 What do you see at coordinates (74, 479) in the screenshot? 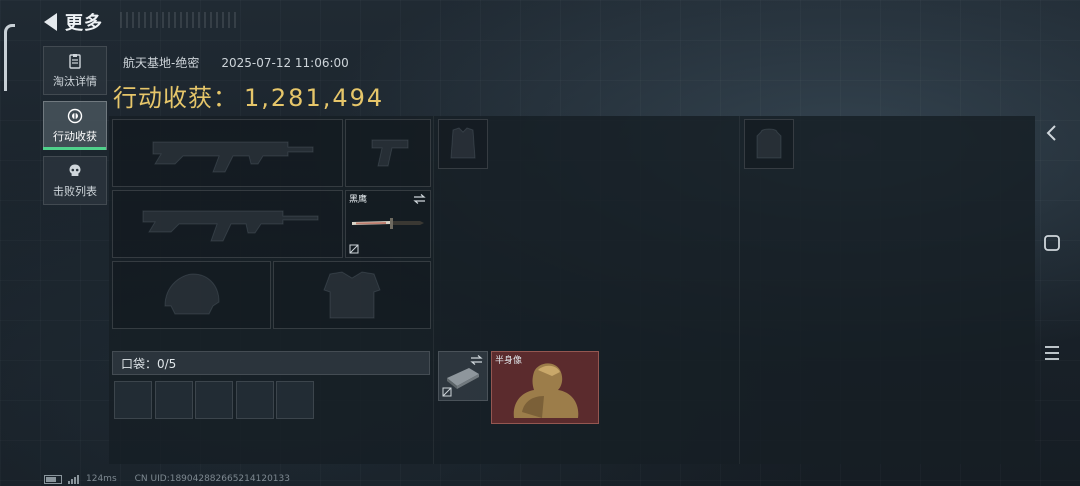
I see `signal-icon` at bounding box center [74, 479].